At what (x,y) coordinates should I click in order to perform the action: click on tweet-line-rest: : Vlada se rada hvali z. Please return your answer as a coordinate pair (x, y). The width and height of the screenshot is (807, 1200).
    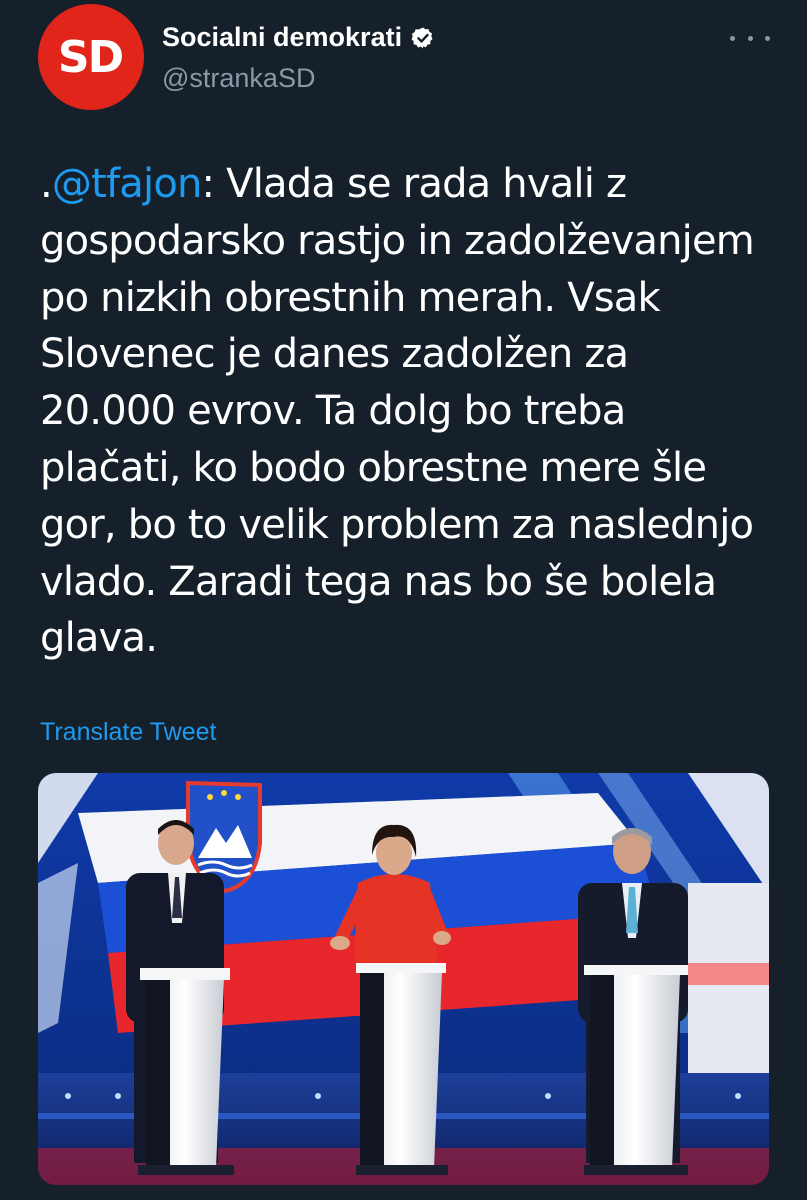
    Looking at the image, I should click on (414, 184).